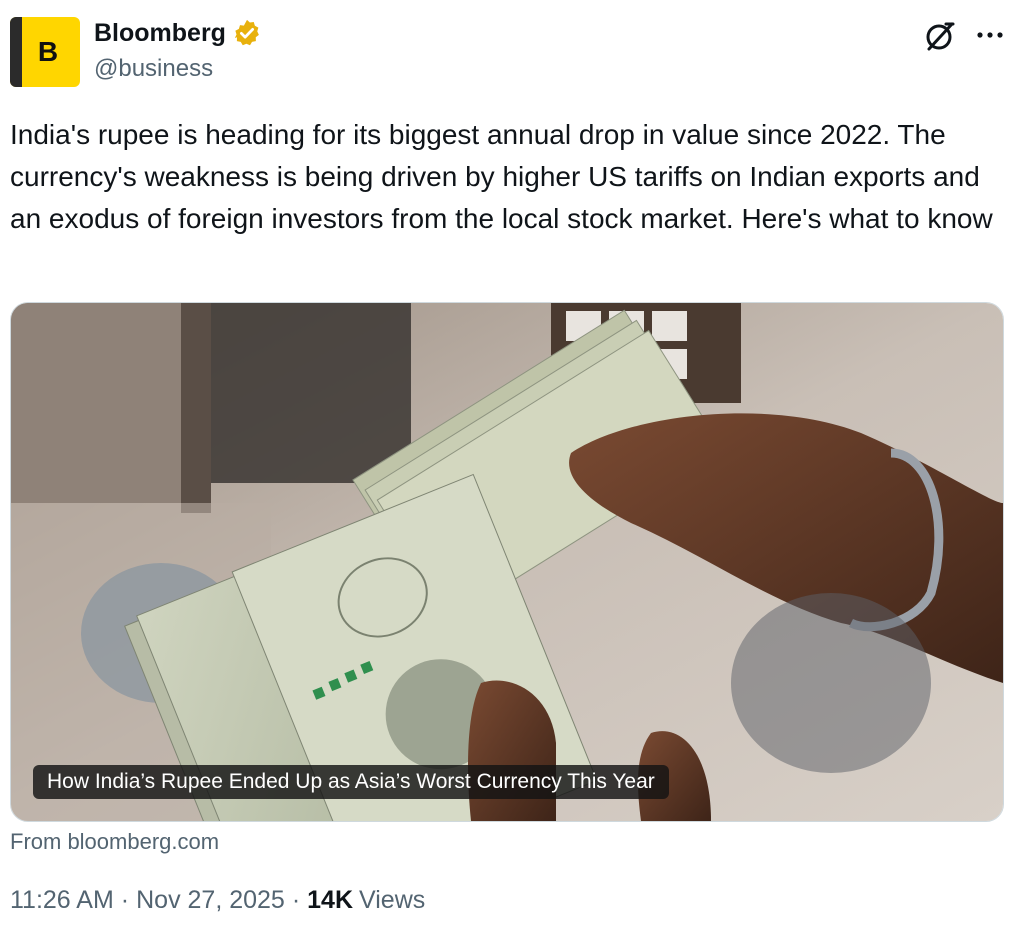  What do you see at coordinates (16, 52) in the screenshot?
I see `avatar-shade` at bounding box center [16, 52].